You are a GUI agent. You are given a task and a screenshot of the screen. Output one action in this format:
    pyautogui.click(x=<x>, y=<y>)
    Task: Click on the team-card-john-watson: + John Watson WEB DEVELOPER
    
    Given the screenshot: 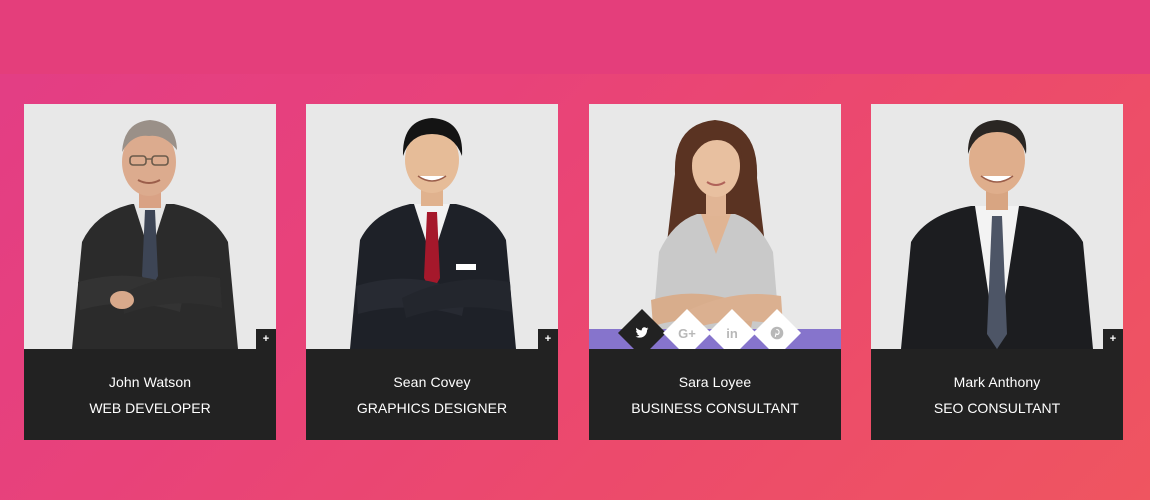 What is the action you would take?
    pyautogui.click(x=150, y=272)
    